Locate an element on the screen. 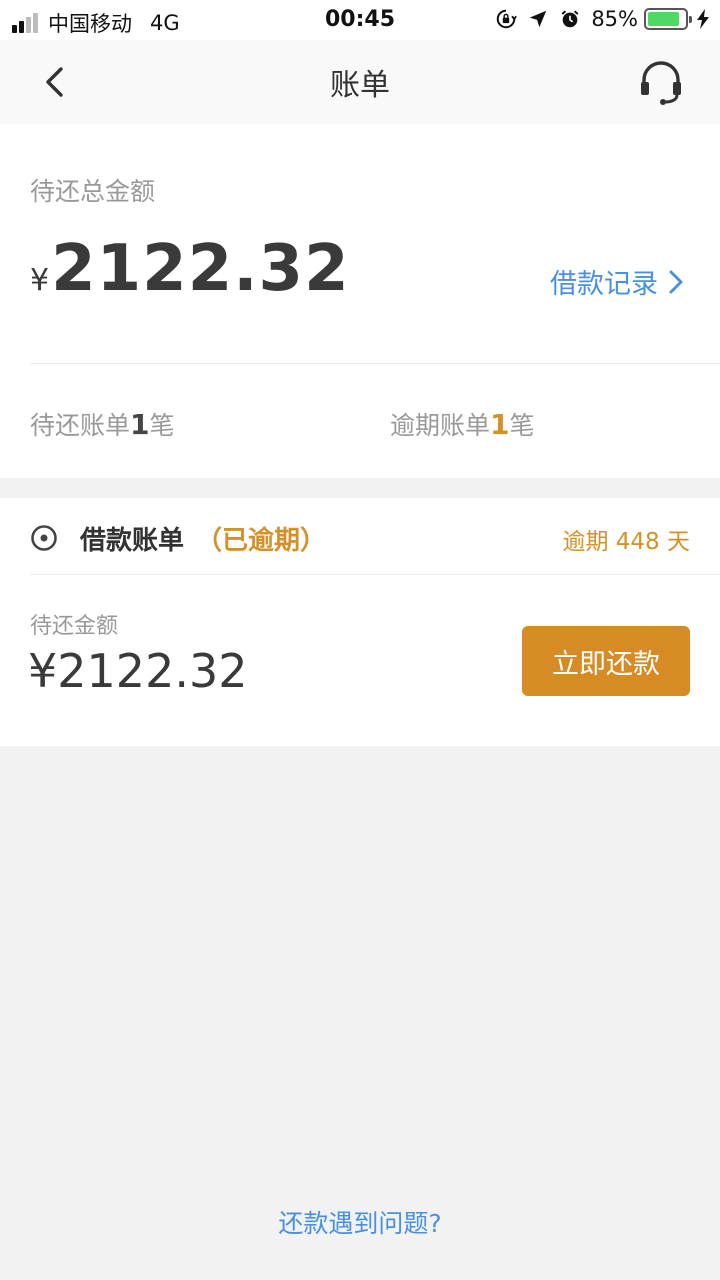 The height and width of the screenshot is (1280, 720). repay-now-button: 立即还款 is located at coordinates (606, 661).